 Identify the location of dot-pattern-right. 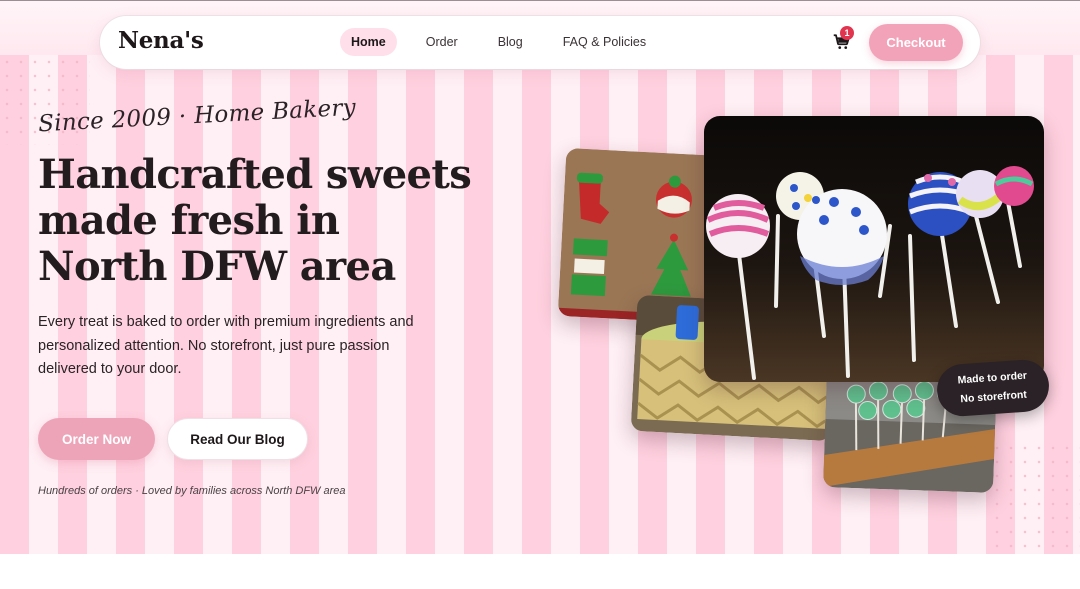
(1035, 496).